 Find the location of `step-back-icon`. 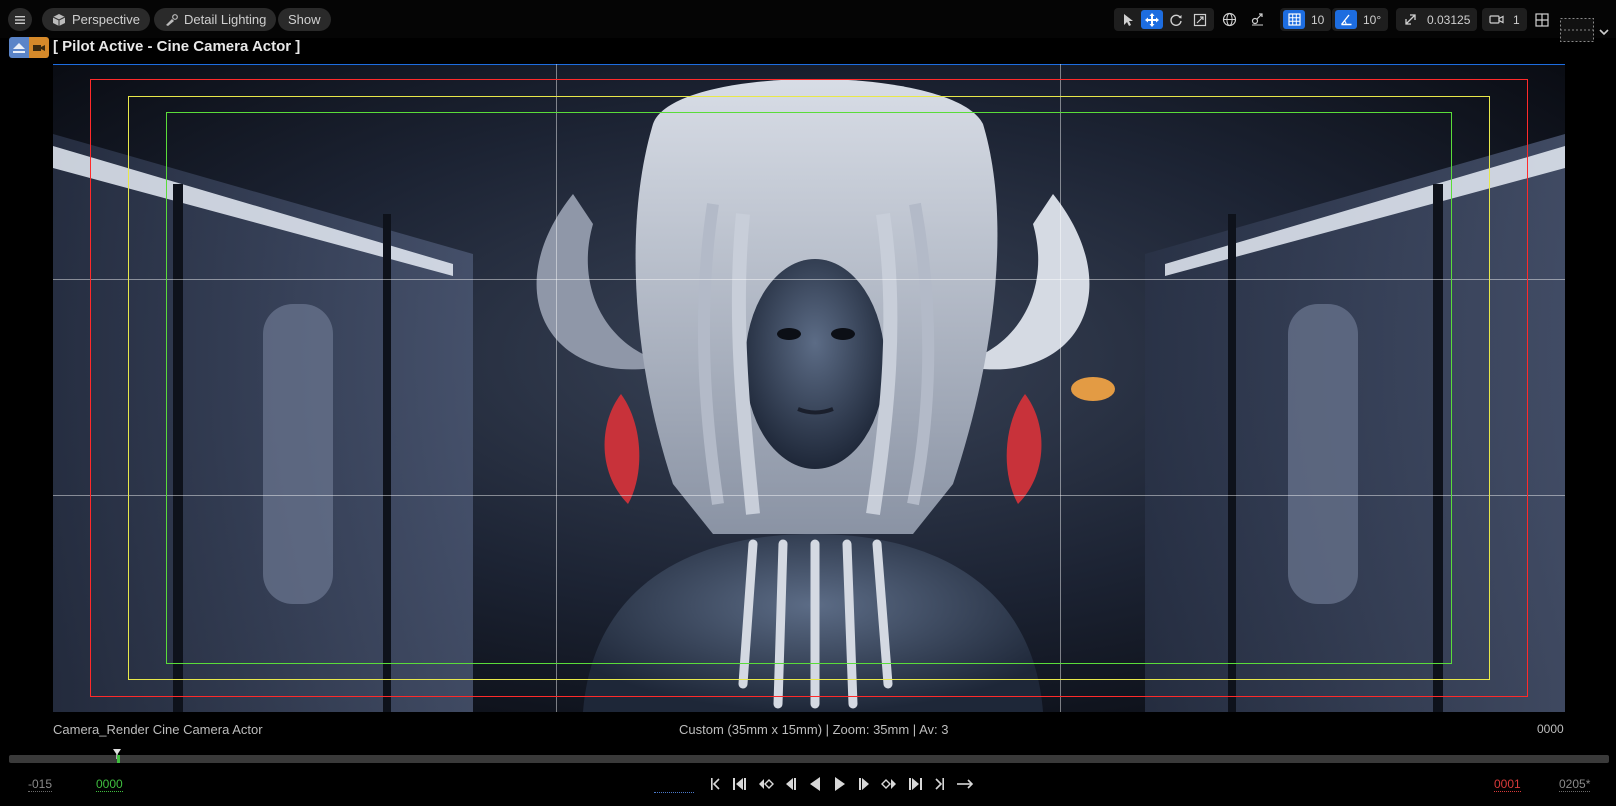

step-back-icon is located at coordinates (791, 784).